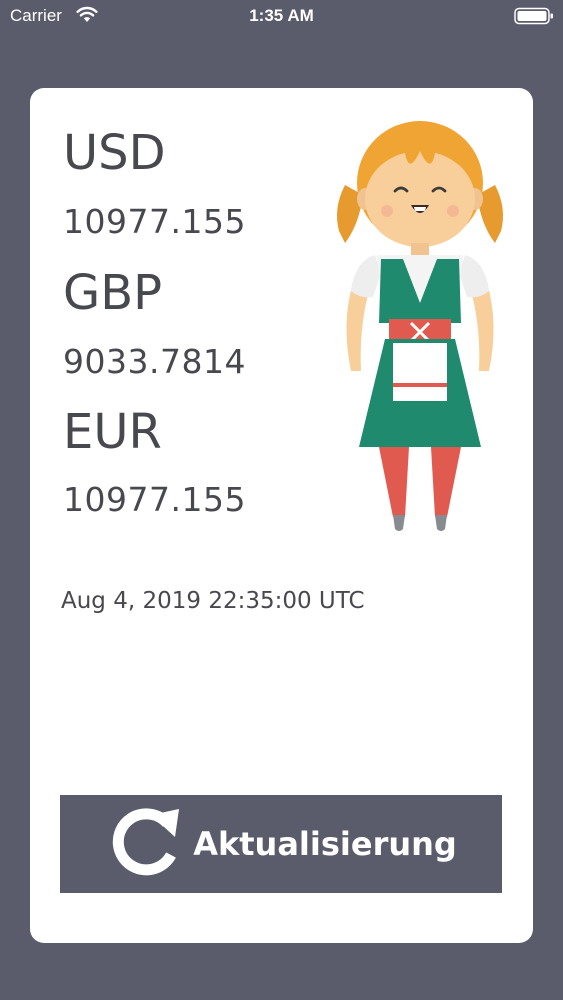 The image size is (563, 1000). I want to click on dirndl-girl-illustration, so click(420, 326).